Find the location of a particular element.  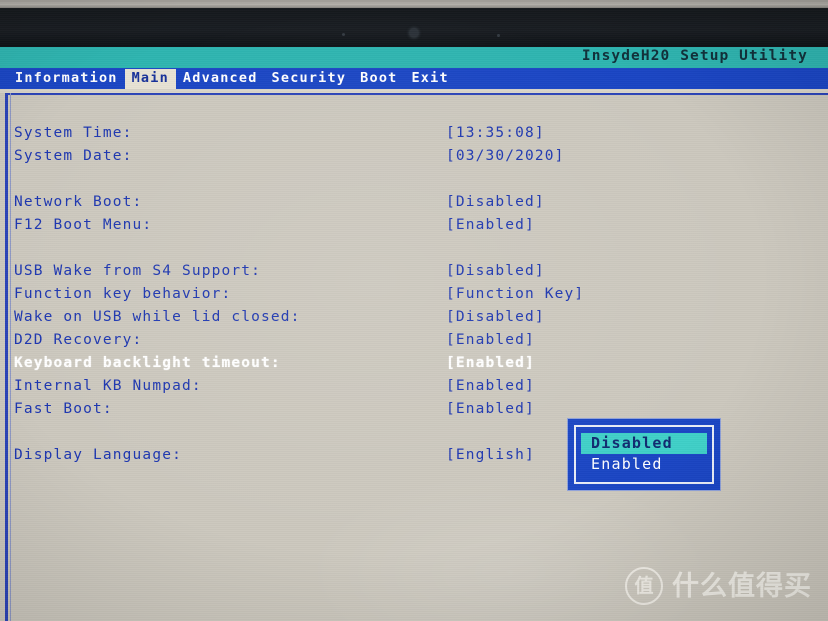

setting-label: USB Wake from S4 Support: is located at coordinates (137, 271).